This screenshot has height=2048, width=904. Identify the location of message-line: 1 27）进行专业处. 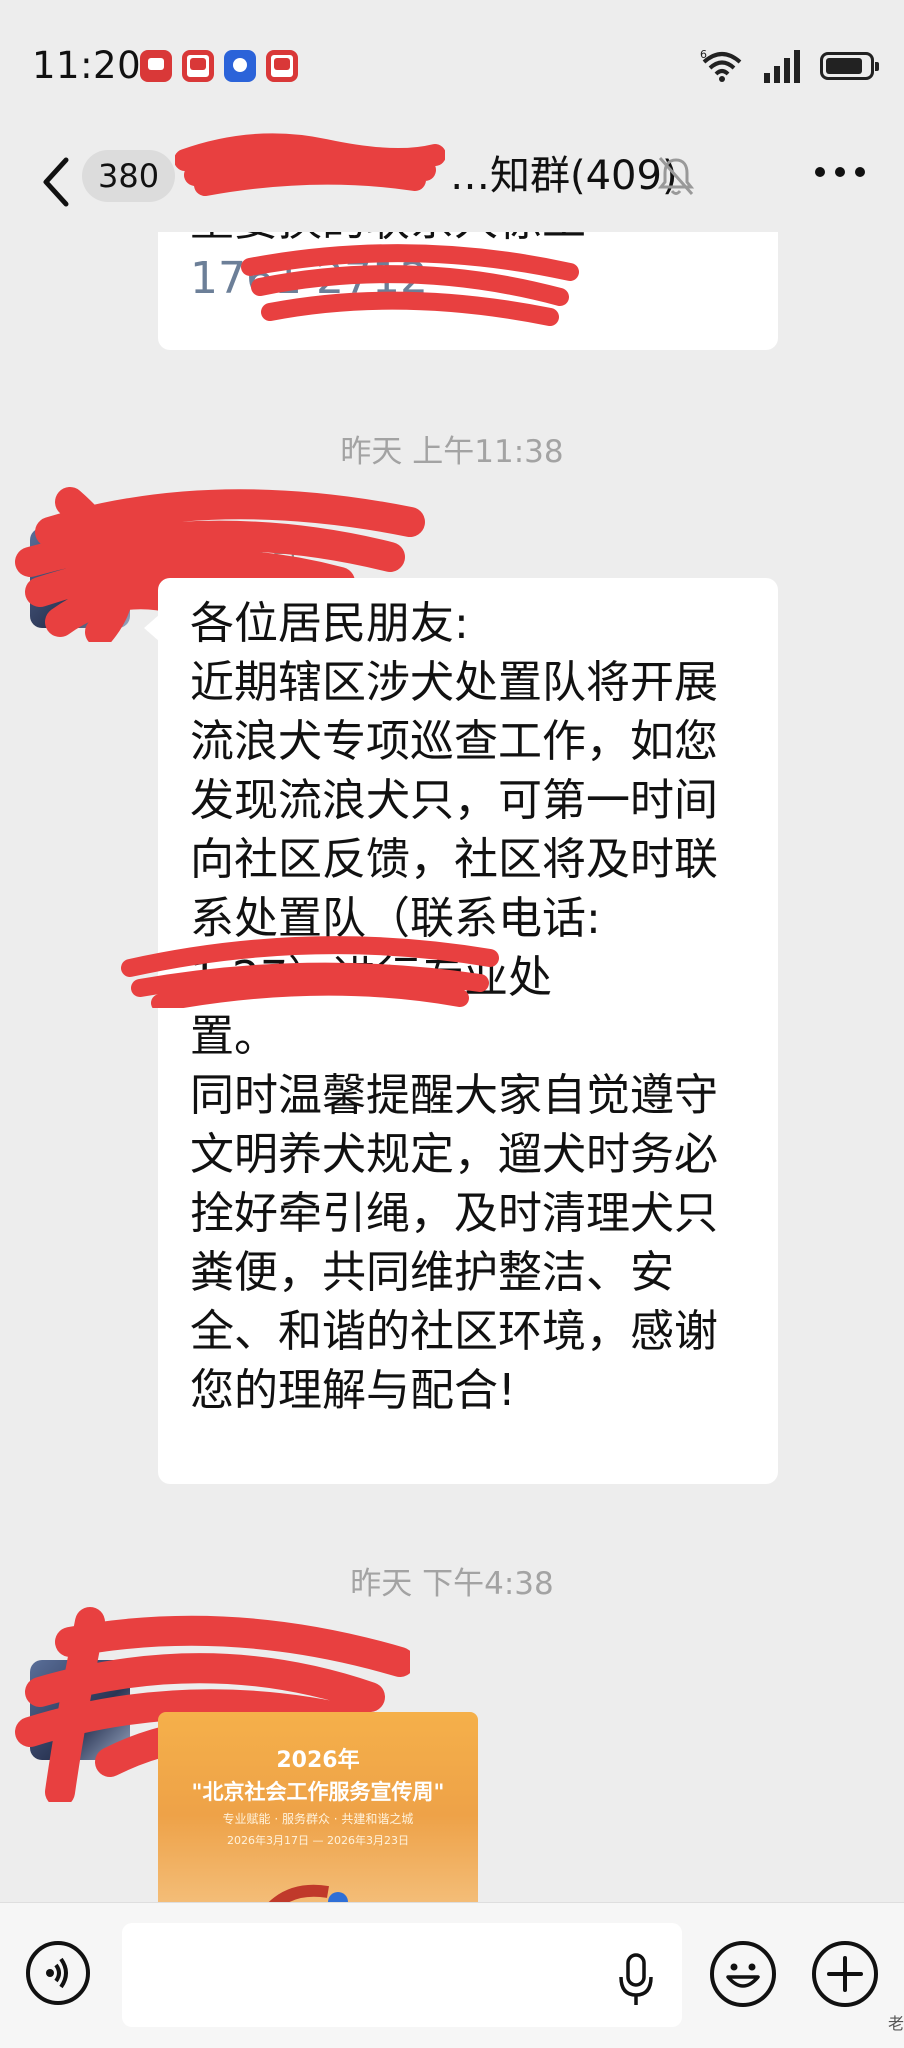
(371, 977).